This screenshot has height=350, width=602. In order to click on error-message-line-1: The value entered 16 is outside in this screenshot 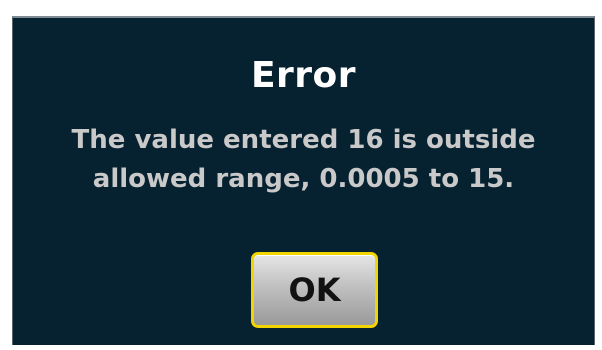, I will do `click(303, 140)`.